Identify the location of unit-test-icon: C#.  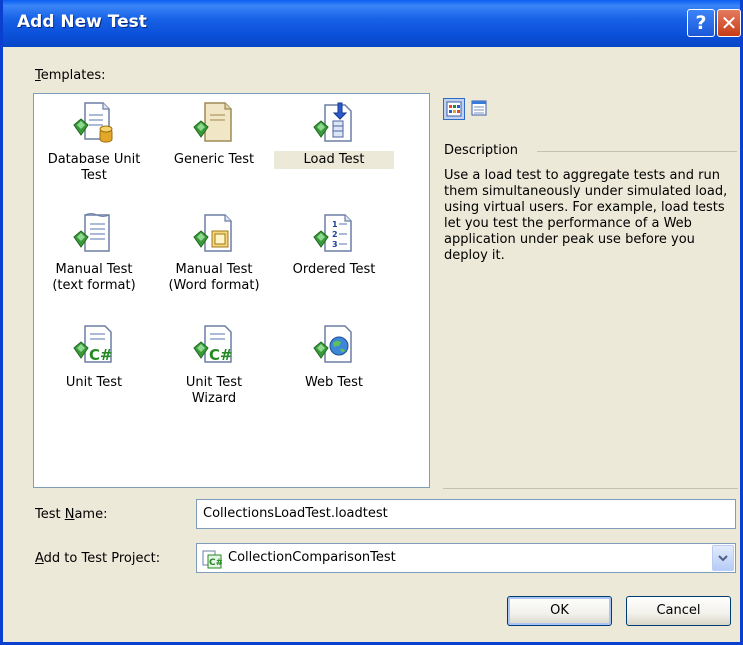
(93, 344).